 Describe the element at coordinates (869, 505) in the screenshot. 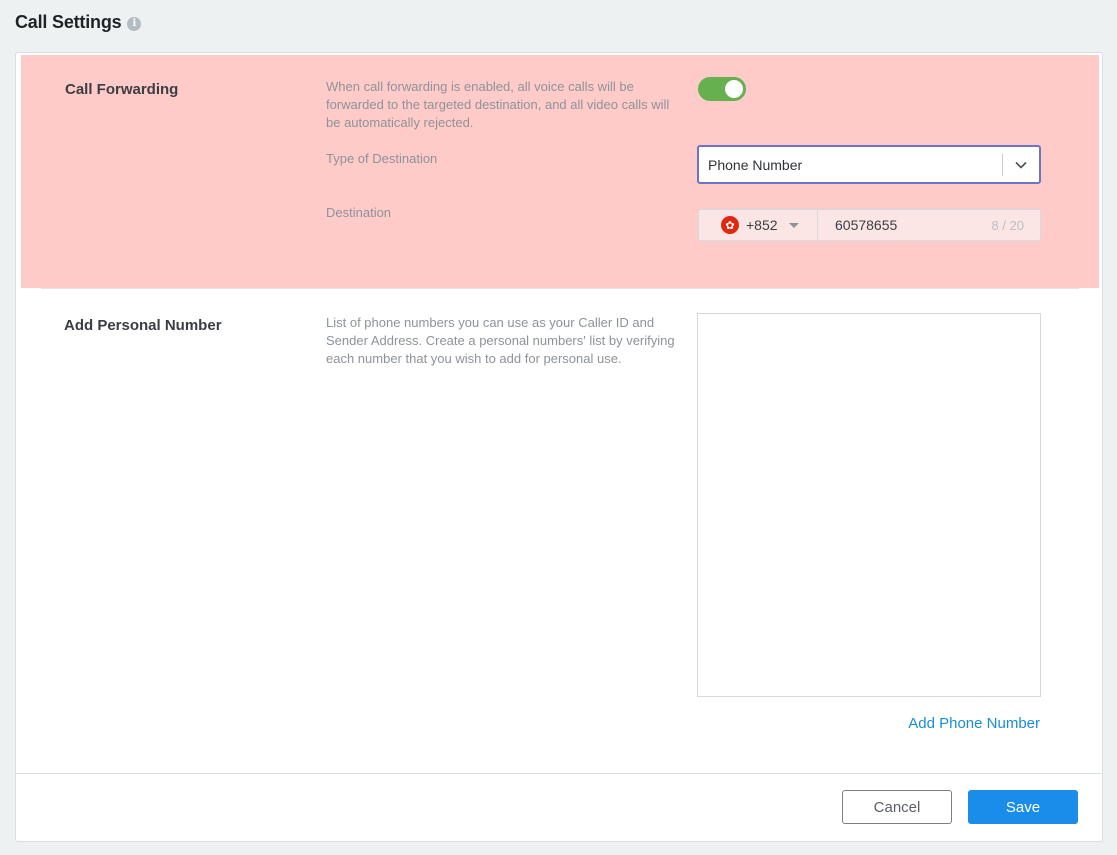

I see `personal-number-list` at that location.